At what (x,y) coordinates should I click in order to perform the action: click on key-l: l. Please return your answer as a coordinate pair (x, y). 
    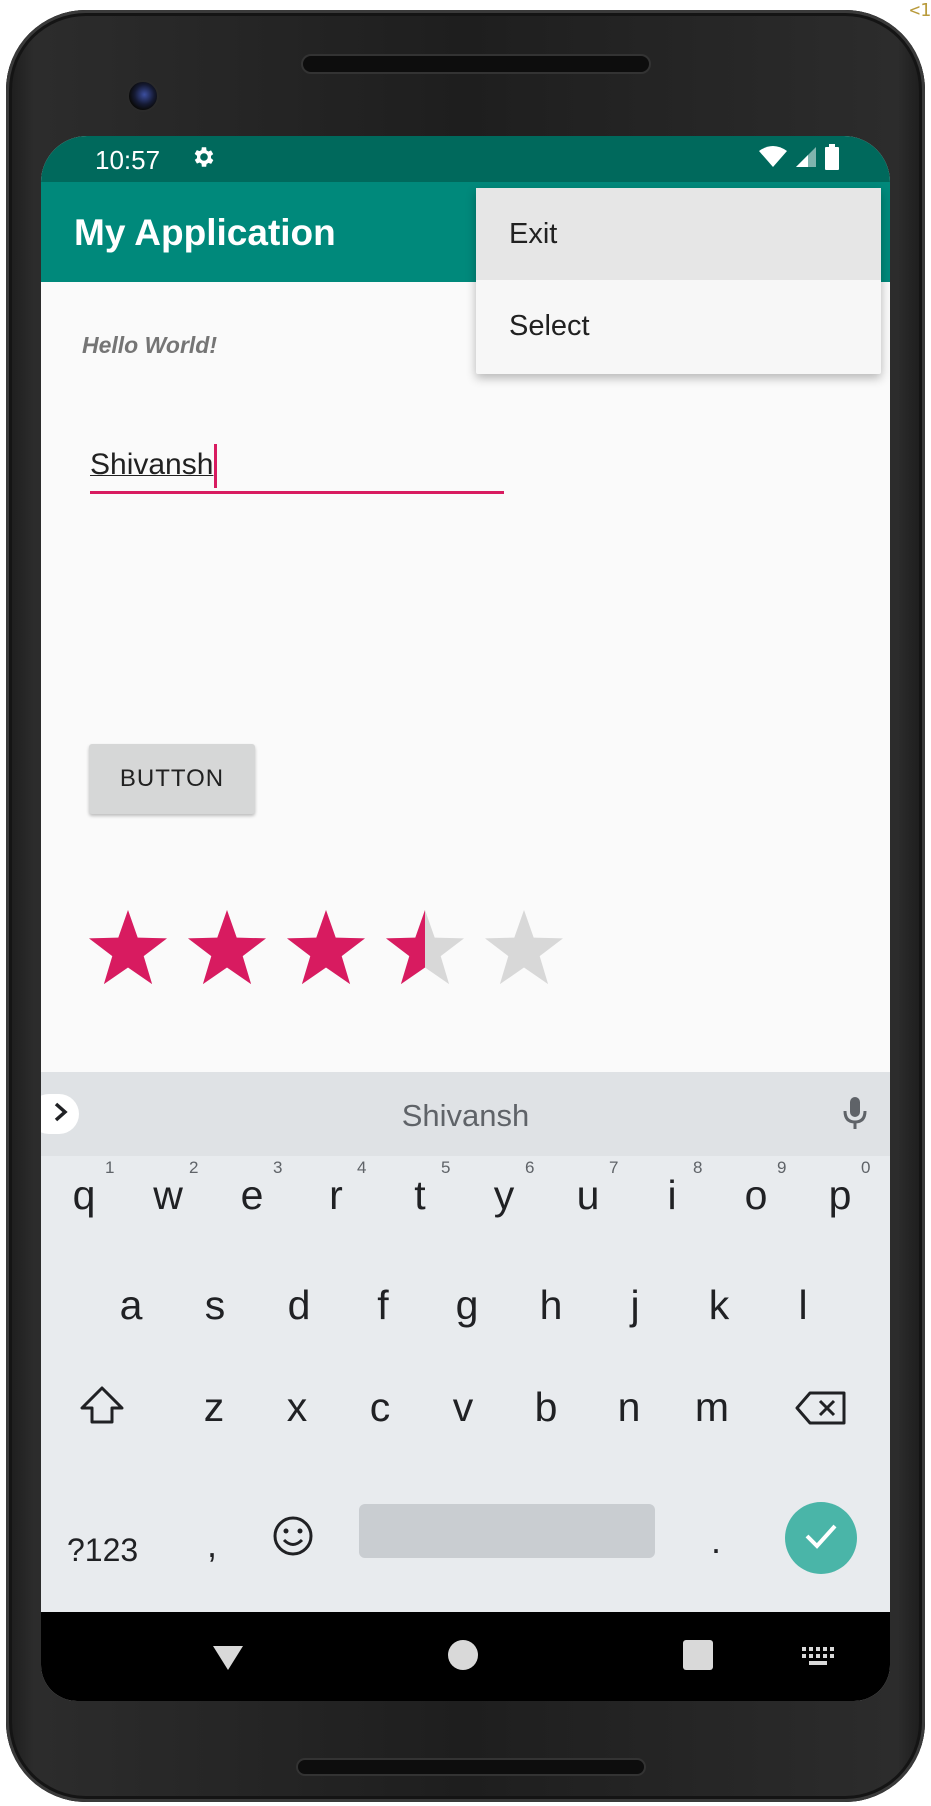
    Looking at the image, I should click on (803, 1305).